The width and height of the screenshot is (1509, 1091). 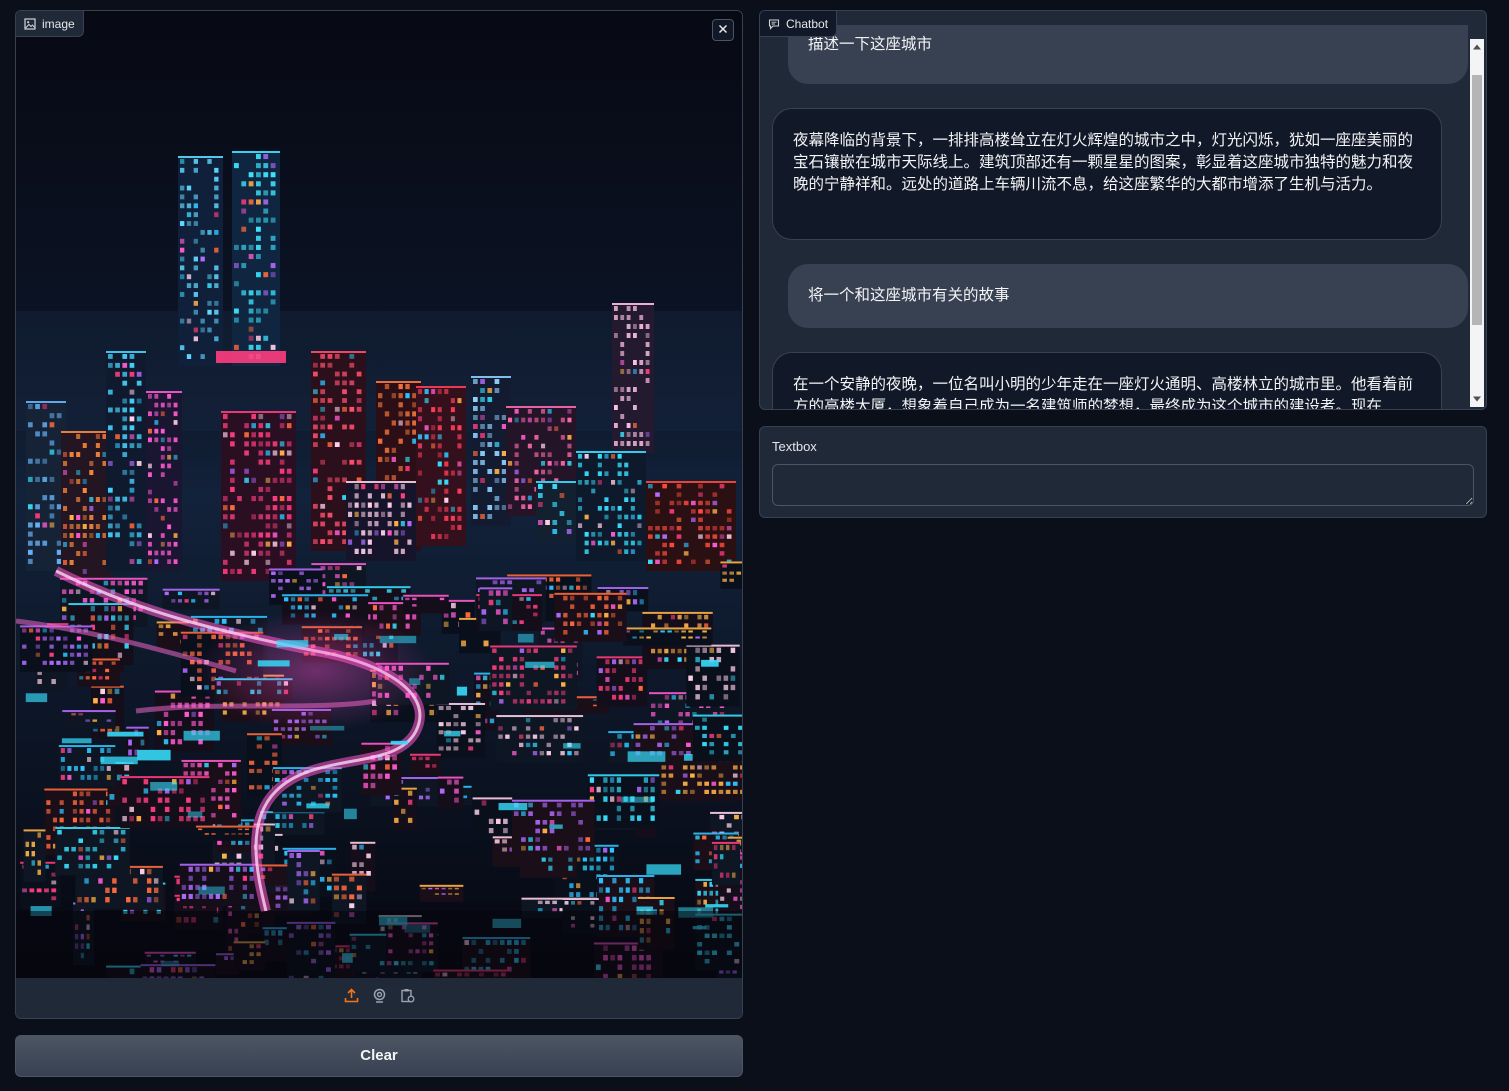 What do you see at coordinates (1477, 399) in the screenshot?
I see `scroll-down-arrow` at bounding box center [1477, 399].